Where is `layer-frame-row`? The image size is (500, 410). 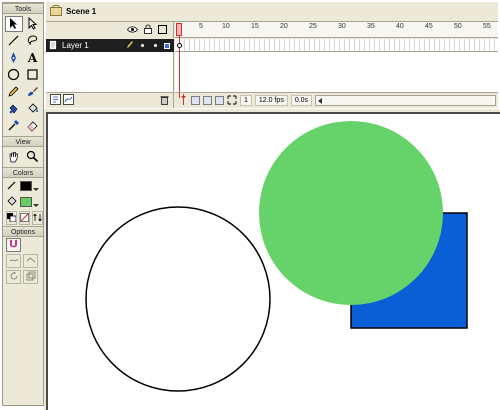
layer-frame-row is located at coordinates (336, 45).